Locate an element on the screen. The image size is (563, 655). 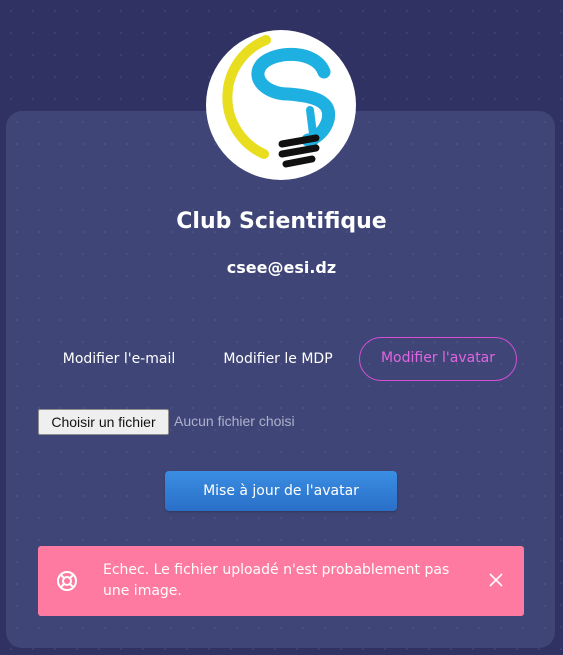
tab-modify-avatar: Modifier l'avatar is located at coordinates (438, 359).